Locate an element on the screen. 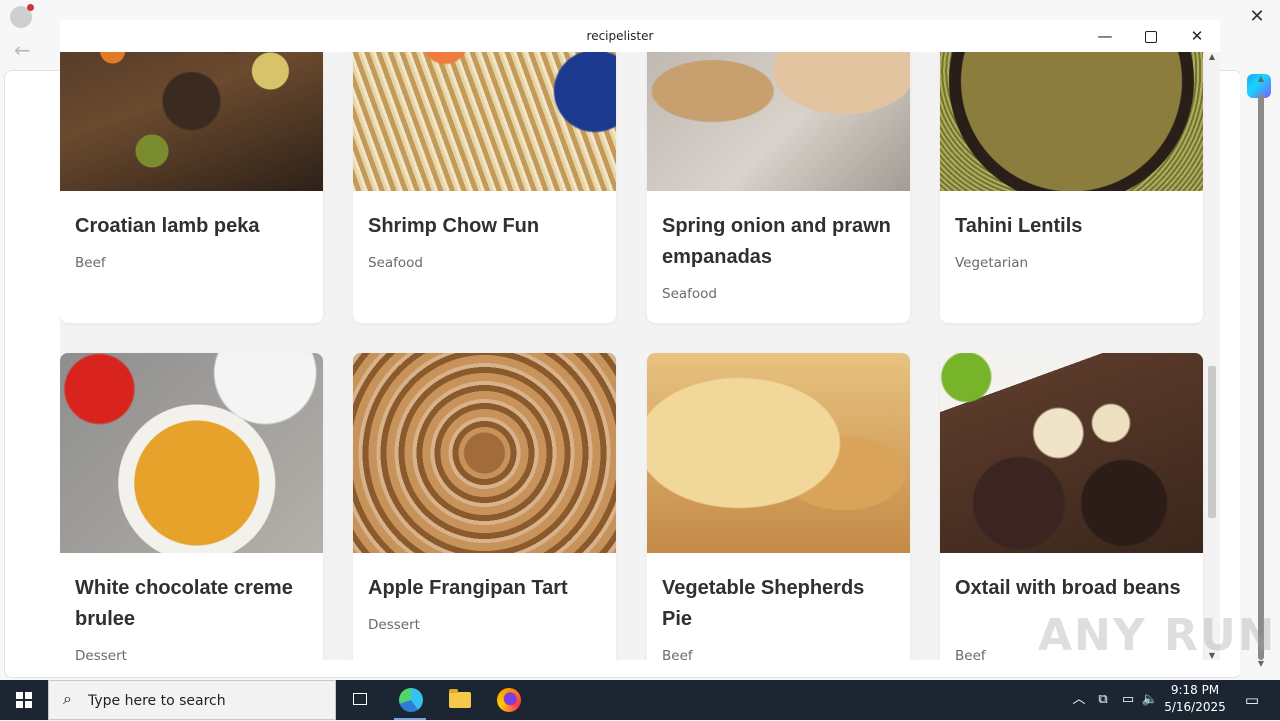 The width and height of the screenshot is (1280, 721). taskbar-search-box: ⌕ Type here to search is located at coordinates (192, 700).